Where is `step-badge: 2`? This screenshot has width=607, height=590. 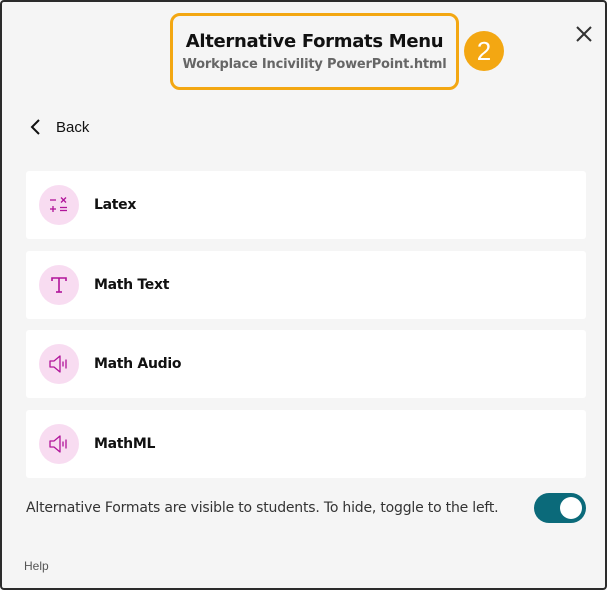
step-badge: 2 is located at coordinates (484, 51).